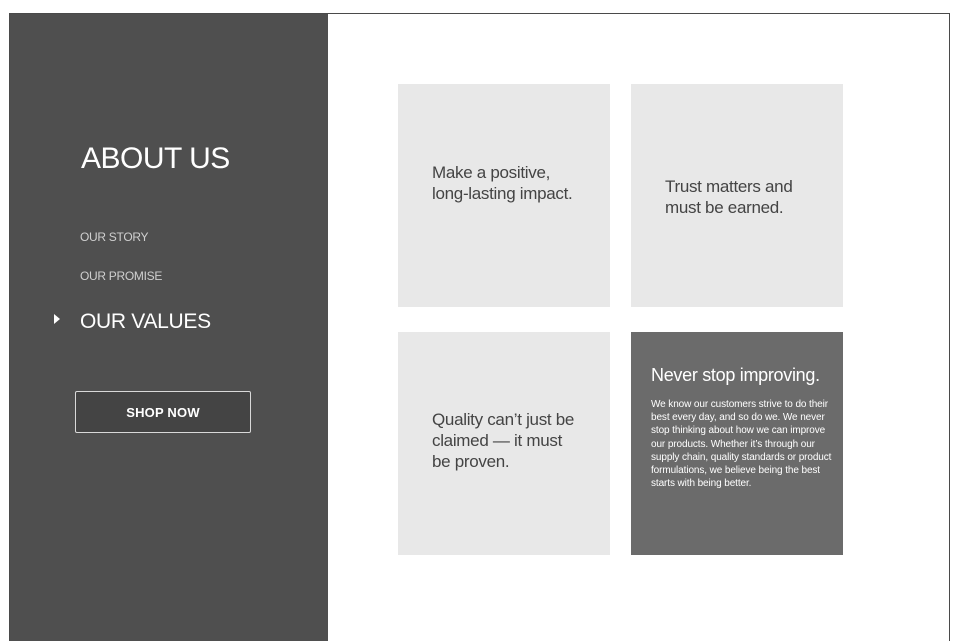 This screenshot has width=953, height=641. What do you see at coordinates (57, 319) in the screenshot?
I see `caret-right-icon` at bounding box center [57, 319].